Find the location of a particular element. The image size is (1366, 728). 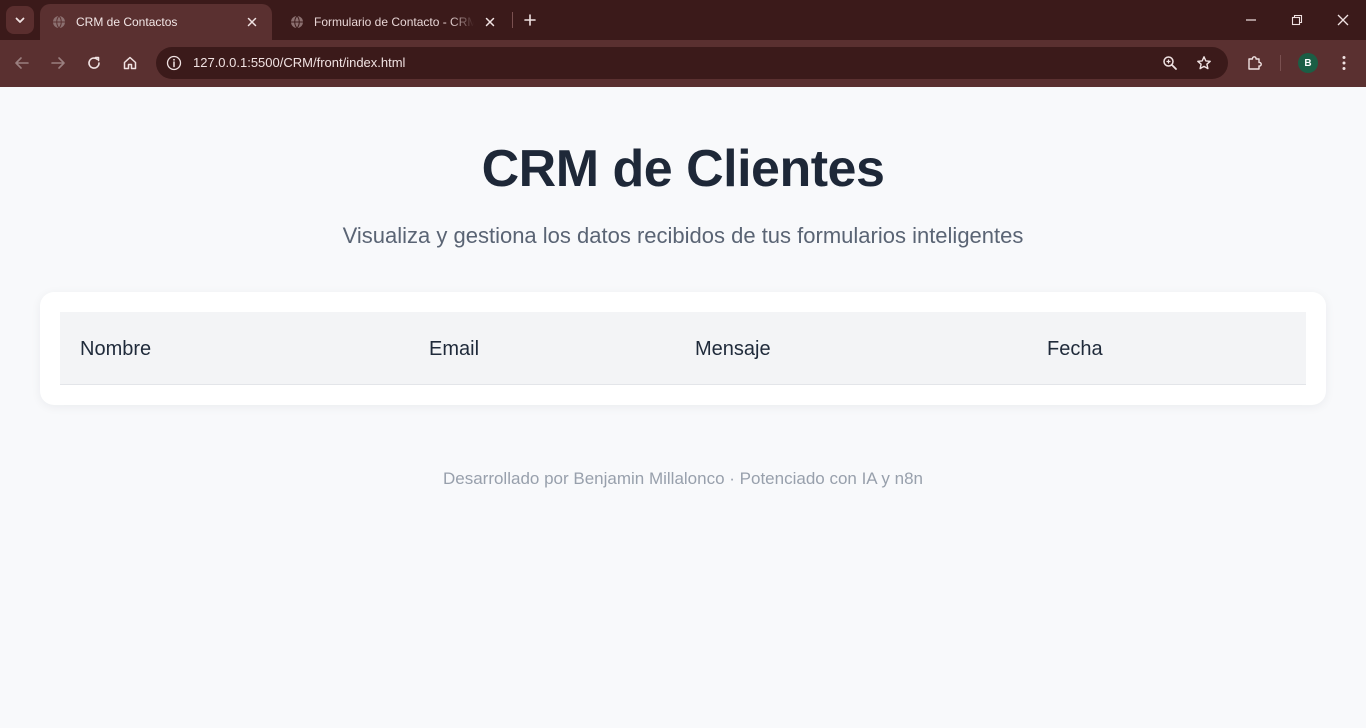

more-vertical-icon is located at coordinates (1344, 63).